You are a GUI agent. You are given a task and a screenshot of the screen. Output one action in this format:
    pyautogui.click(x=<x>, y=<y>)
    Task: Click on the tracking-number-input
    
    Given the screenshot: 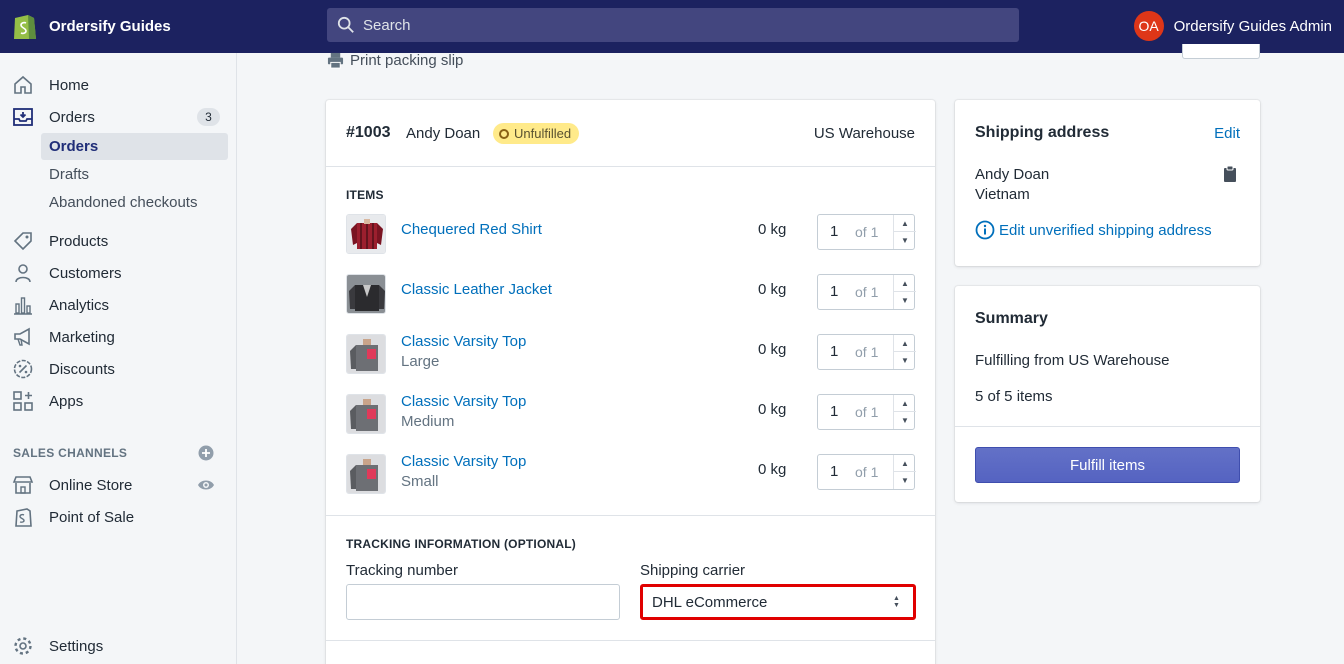 What is the action you would take?
    pyautogui.click(x=483, y=602)
    